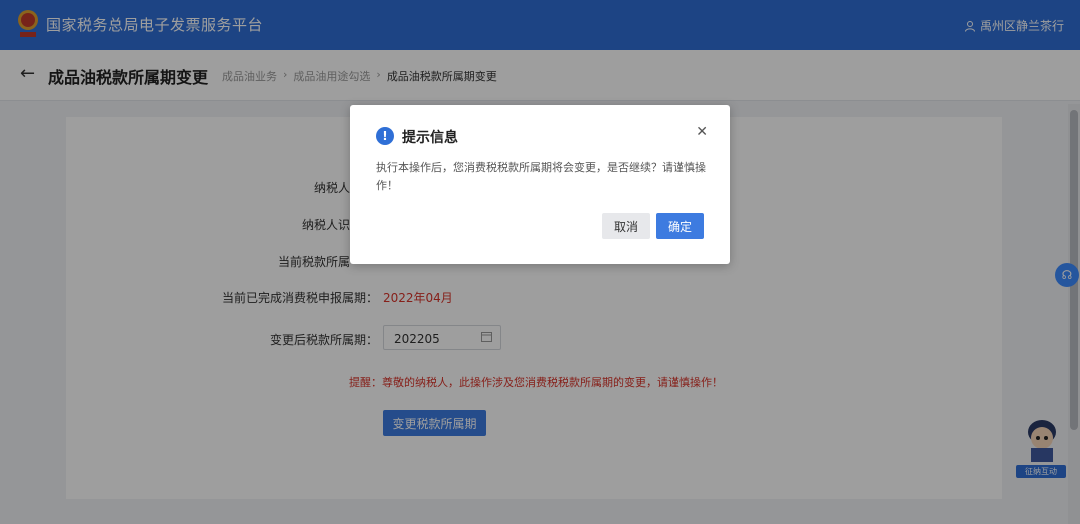  Describe the element at coordinates (626, 226) in the screenshot. I see `cancel-button: 取消` at that location.